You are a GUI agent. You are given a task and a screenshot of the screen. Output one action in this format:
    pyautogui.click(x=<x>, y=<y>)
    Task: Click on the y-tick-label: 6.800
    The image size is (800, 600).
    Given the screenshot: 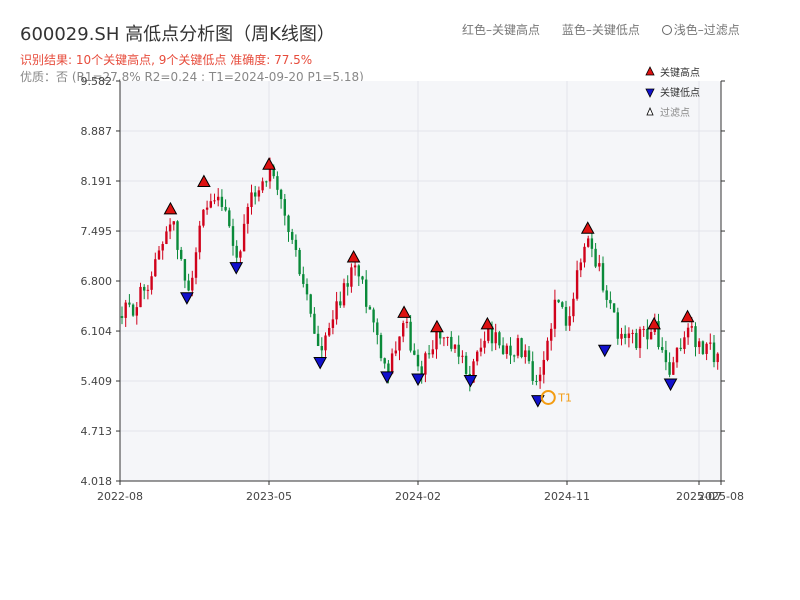 What is the action you would take?
    pyautogui.click(x=97, y=281)
    